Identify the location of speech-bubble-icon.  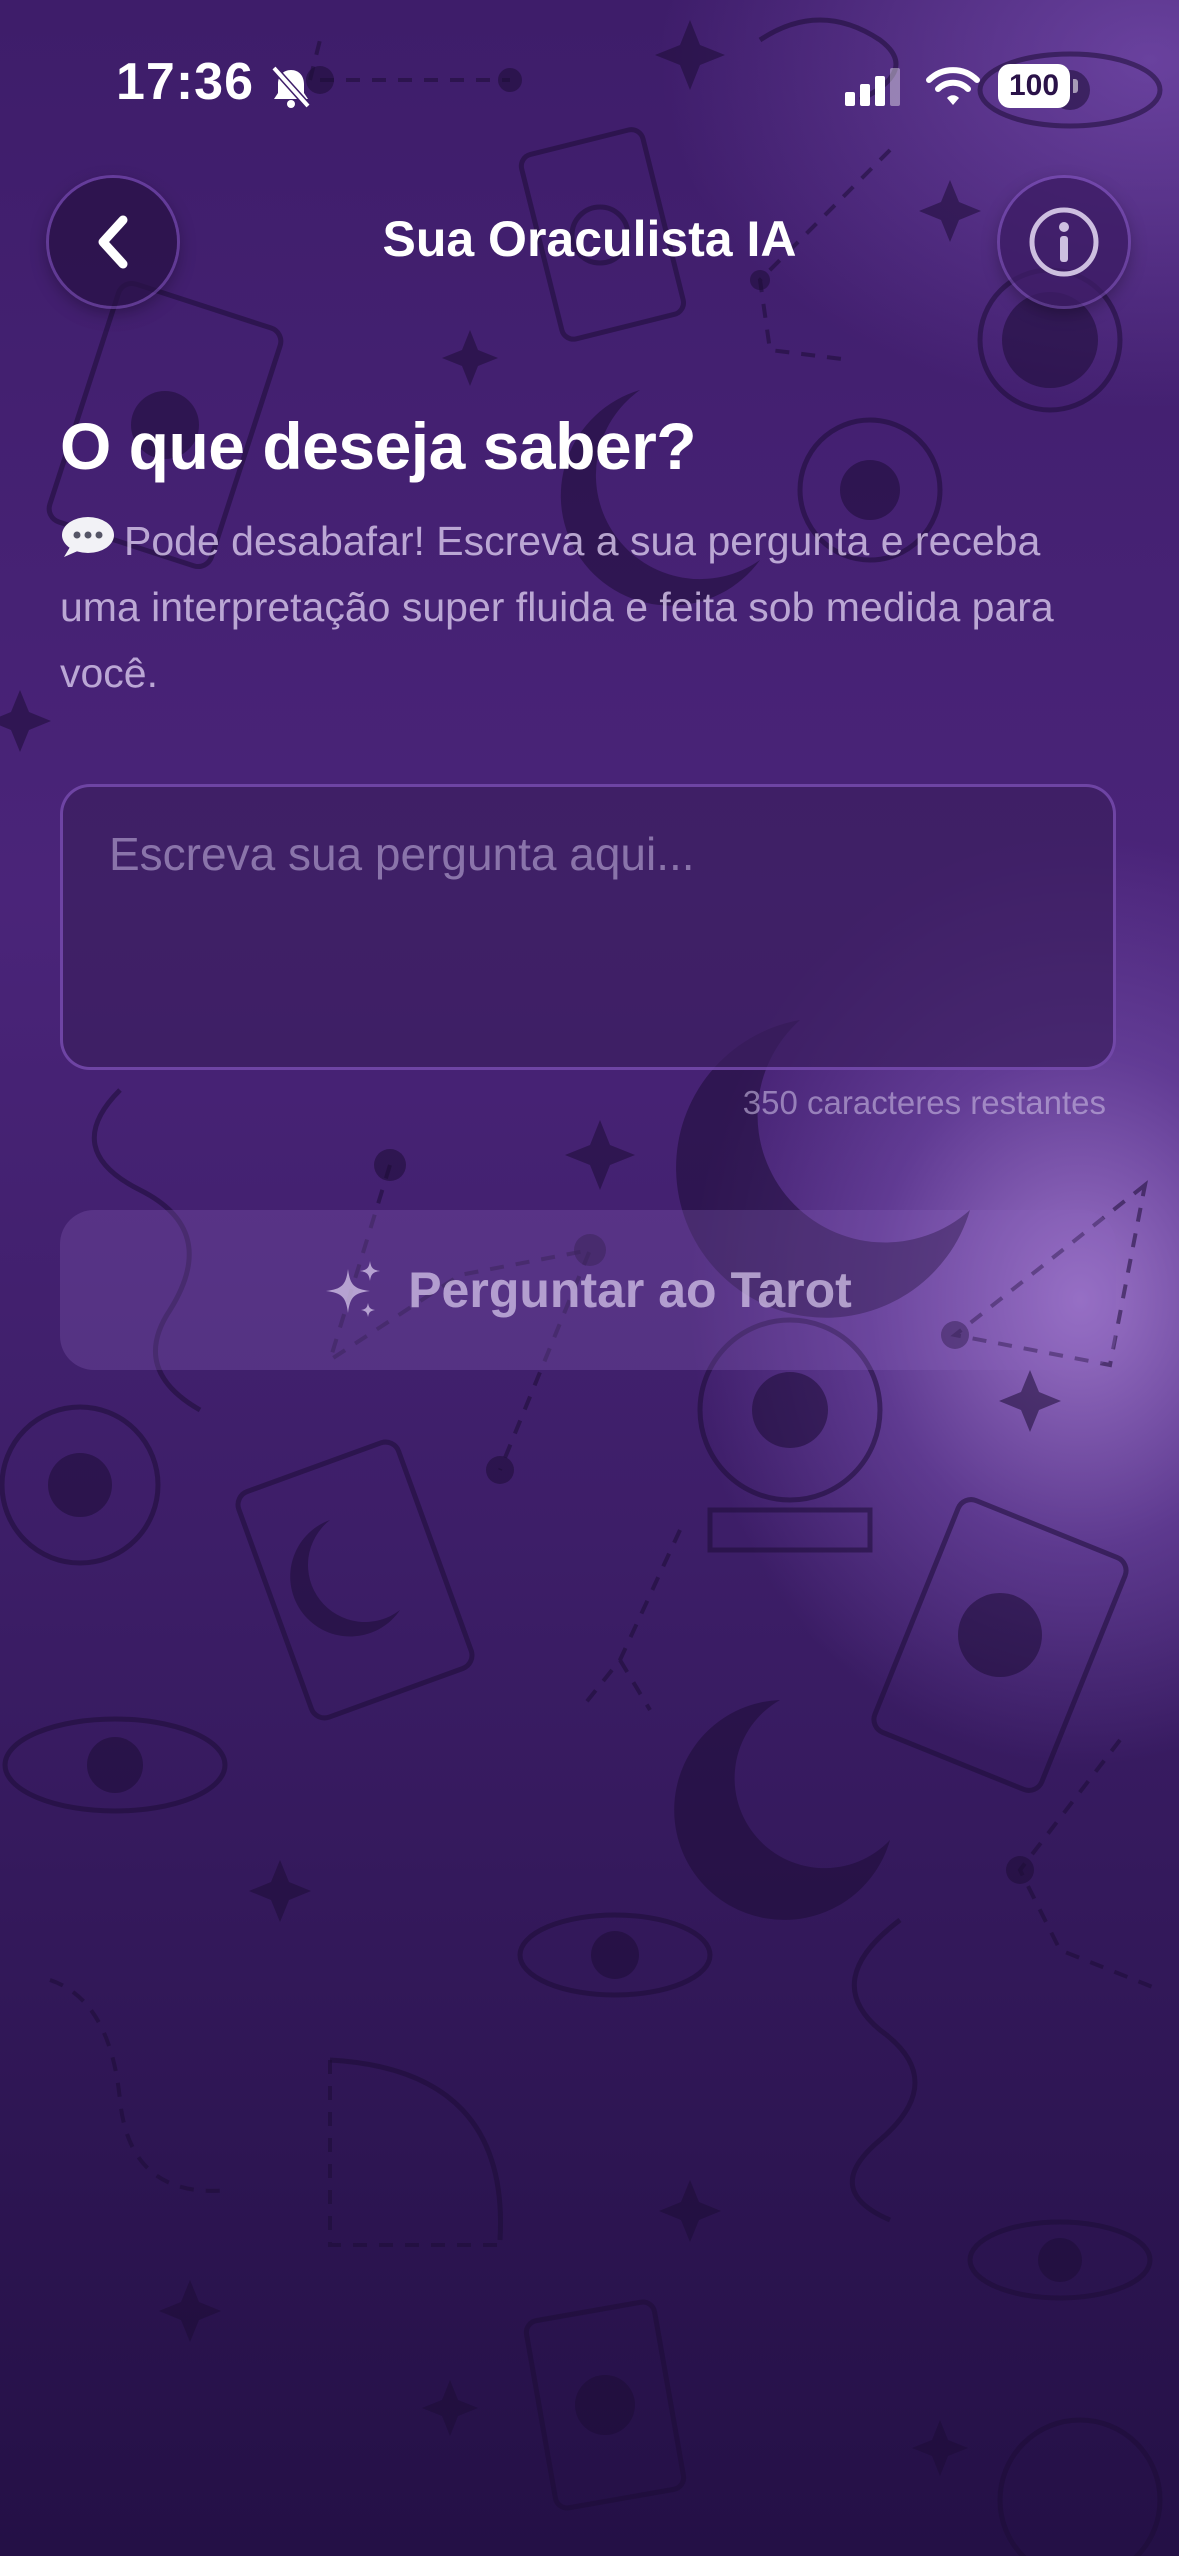
(88, 537).